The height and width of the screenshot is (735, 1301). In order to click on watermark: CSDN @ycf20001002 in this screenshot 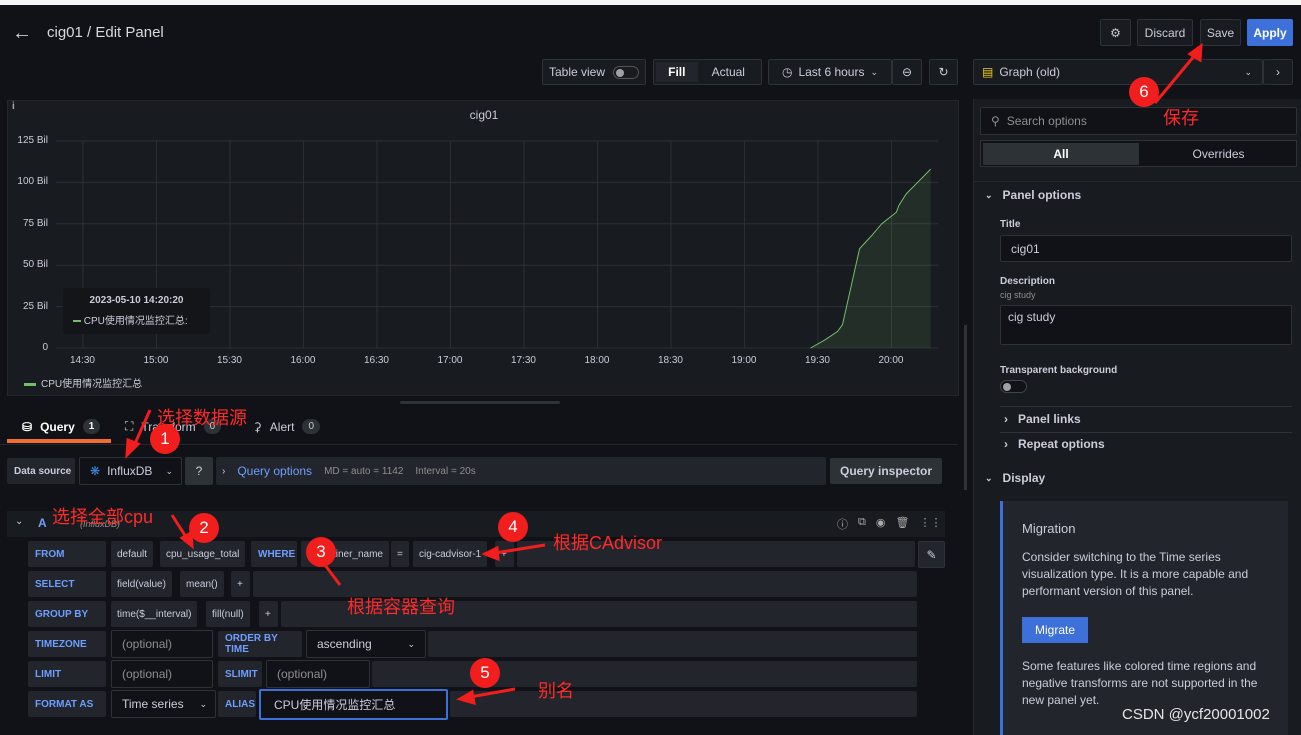, I will do `click(1196, 714)`.